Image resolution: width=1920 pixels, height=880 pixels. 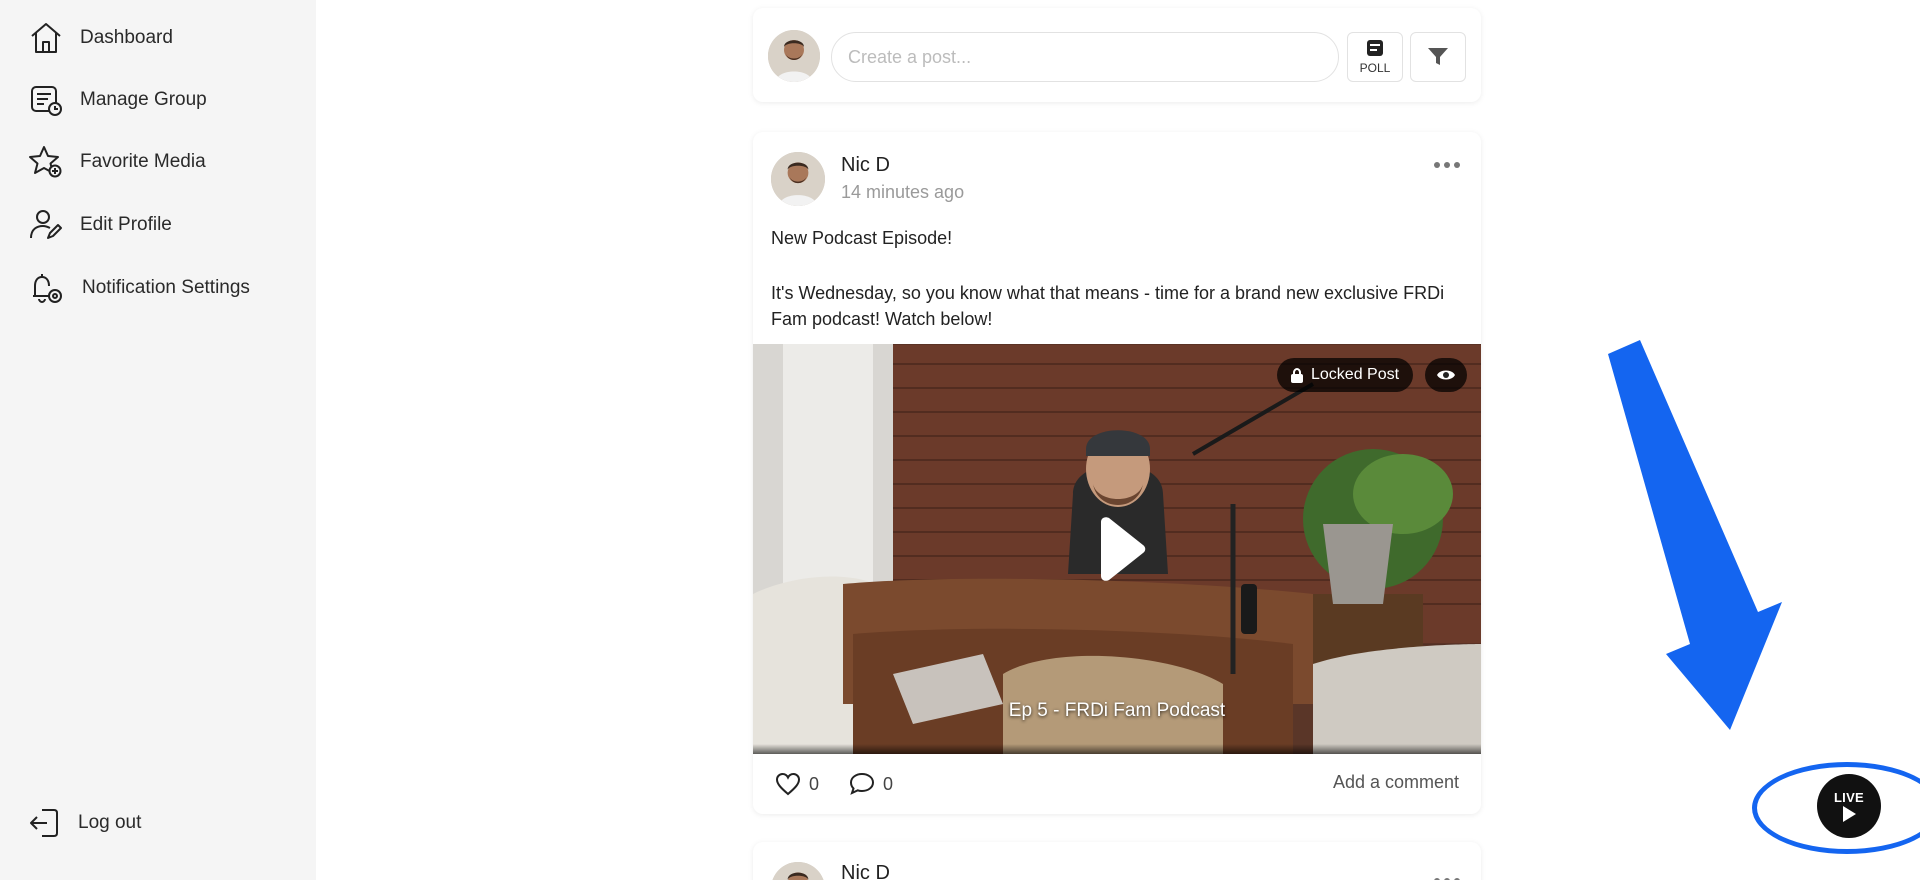 What do you see at coordinates (45, 162) in the screenshot?
I see `star-icon` at bounding box center [45, 162].